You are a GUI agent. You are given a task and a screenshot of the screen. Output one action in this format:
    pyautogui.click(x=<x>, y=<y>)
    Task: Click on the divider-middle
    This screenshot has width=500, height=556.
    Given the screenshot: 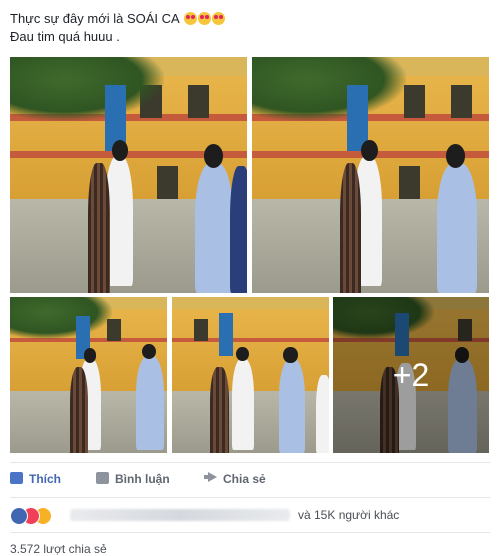 What is the action you would take?
    pyautogui.click(x=250, y=497)
    